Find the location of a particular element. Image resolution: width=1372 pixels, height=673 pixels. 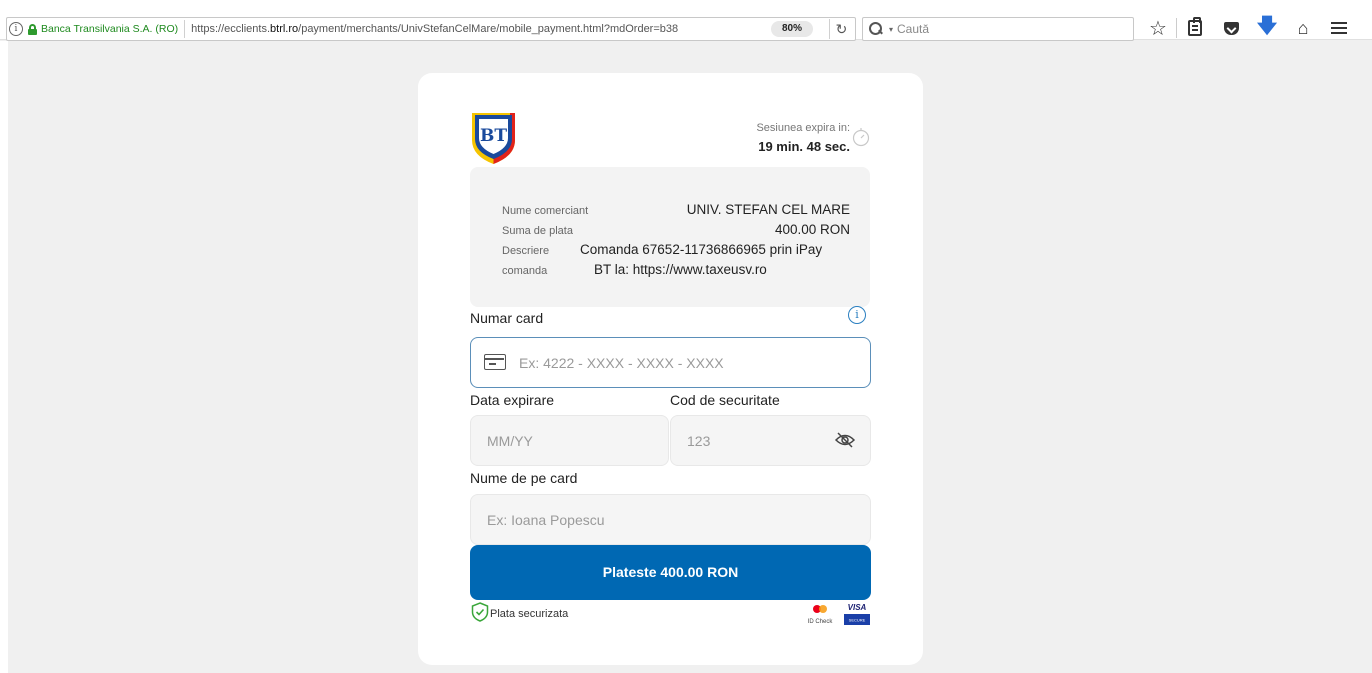

bookmark-star-icon: ☆ is located at coordinates (1158, 28).